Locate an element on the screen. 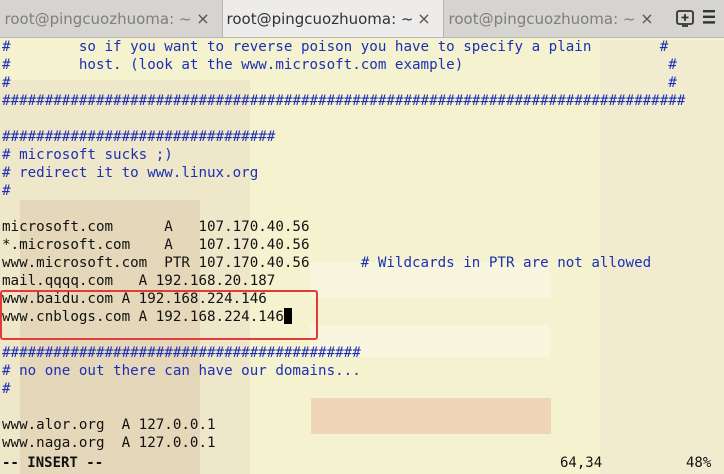  tab-terminal-2: root@pingcuozhuoma: ~ × is located at coordinates (333, 18).